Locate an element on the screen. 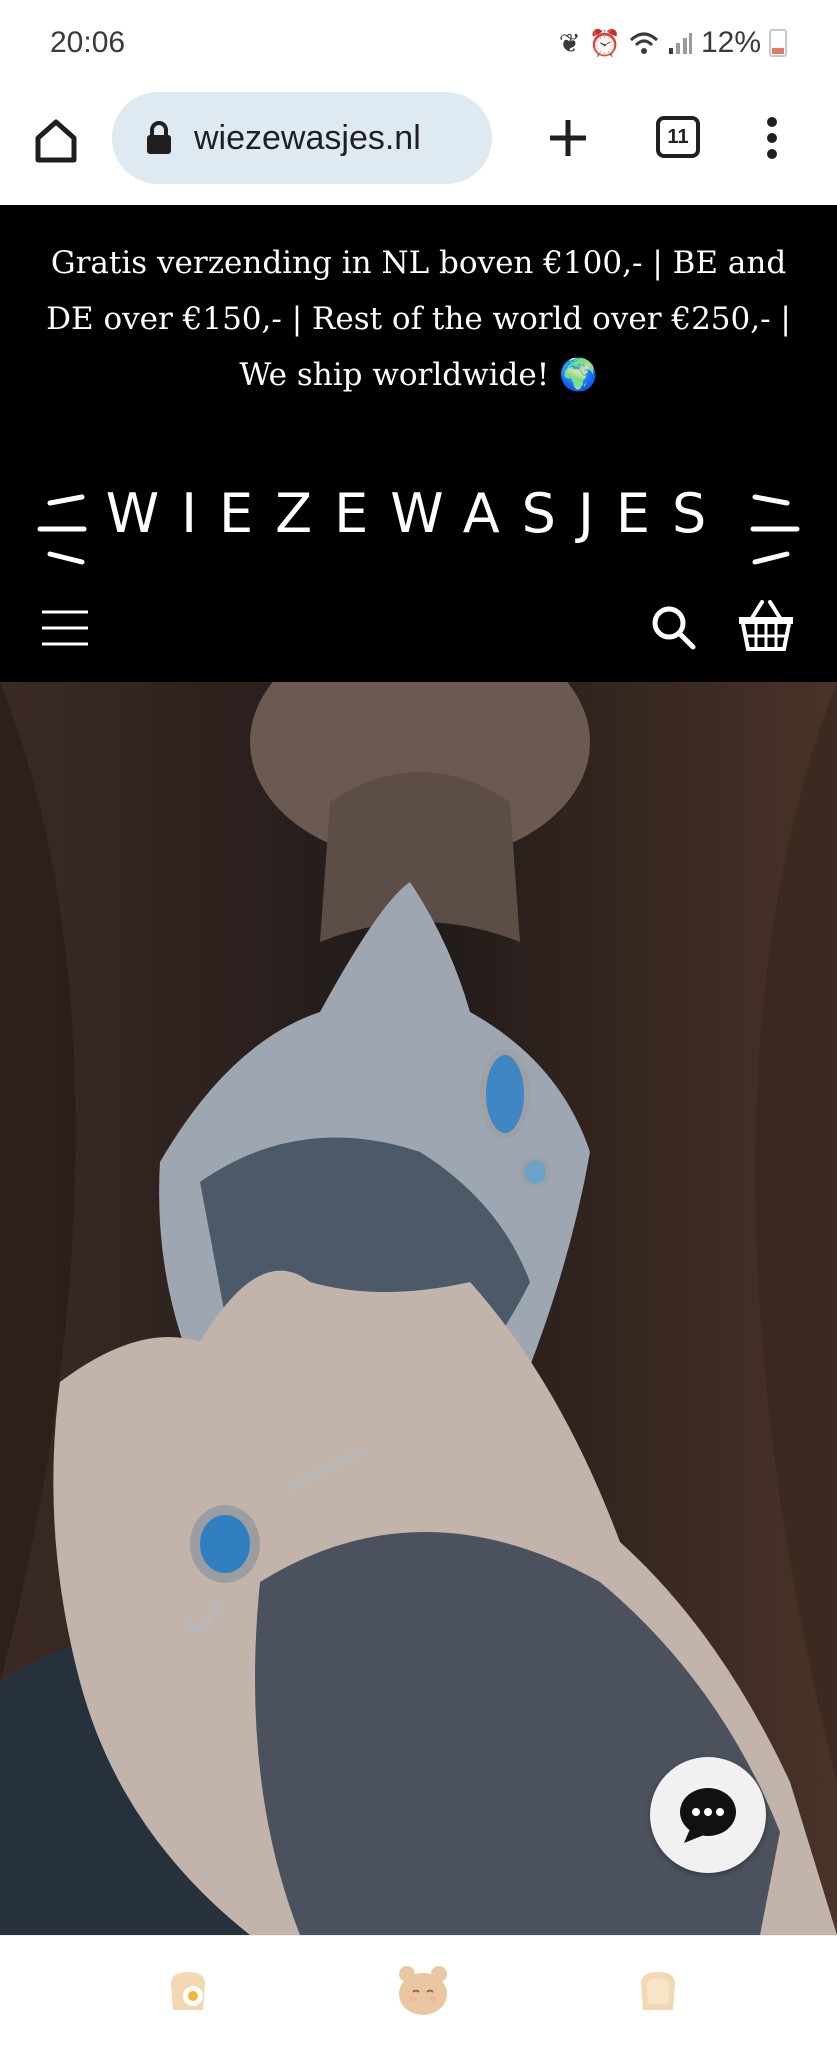 This screenshot has height=2049, width=837. browser-toolbar: wiezewasjes.nl 11 is located at coordinates (418, 148).